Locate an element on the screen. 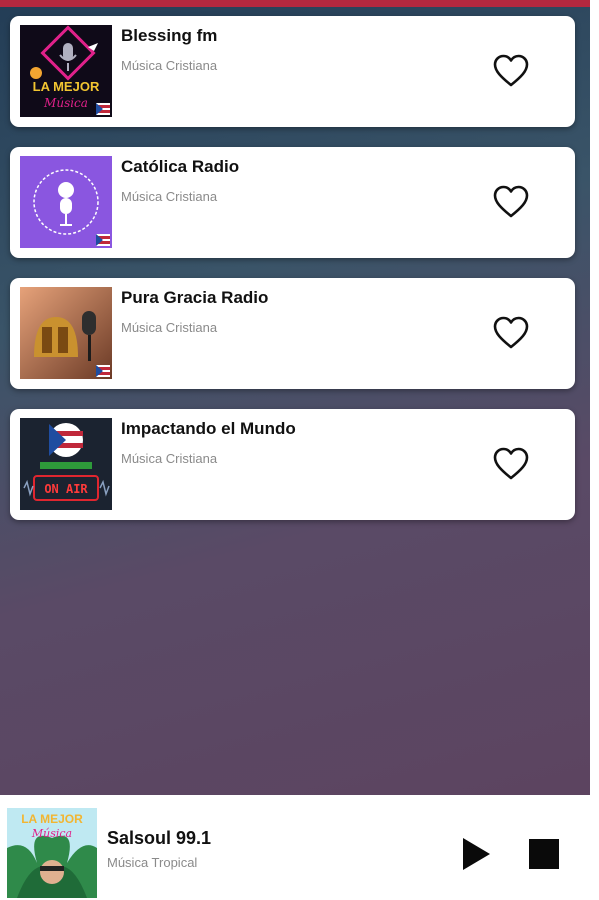 The height and width of the screenshot is (900, 599). now-playing-art-script: Música is located at coordinates (51, 833).